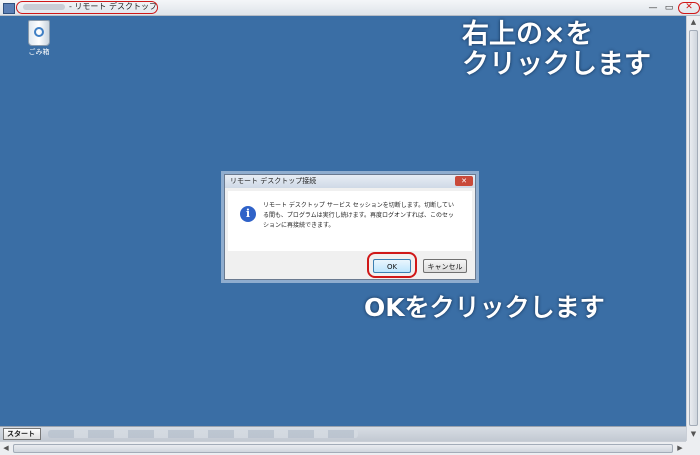 The height and width of the screenshot is (455, 700). What do you see at coordinates (484, 307) in the screenshot?
I see `instruction-click-ok: OKをクリックします` at bounding box center [484, 307].